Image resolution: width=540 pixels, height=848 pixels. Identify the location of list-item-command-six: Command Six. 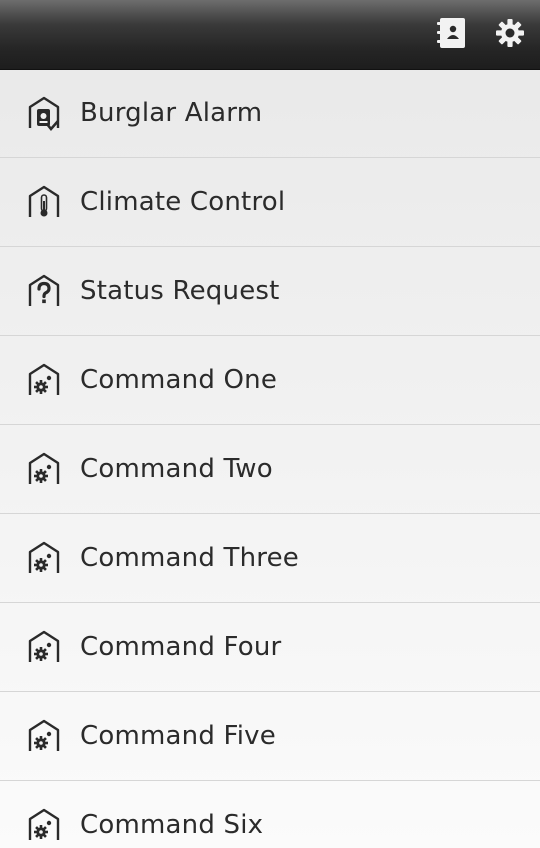
(270, 814).